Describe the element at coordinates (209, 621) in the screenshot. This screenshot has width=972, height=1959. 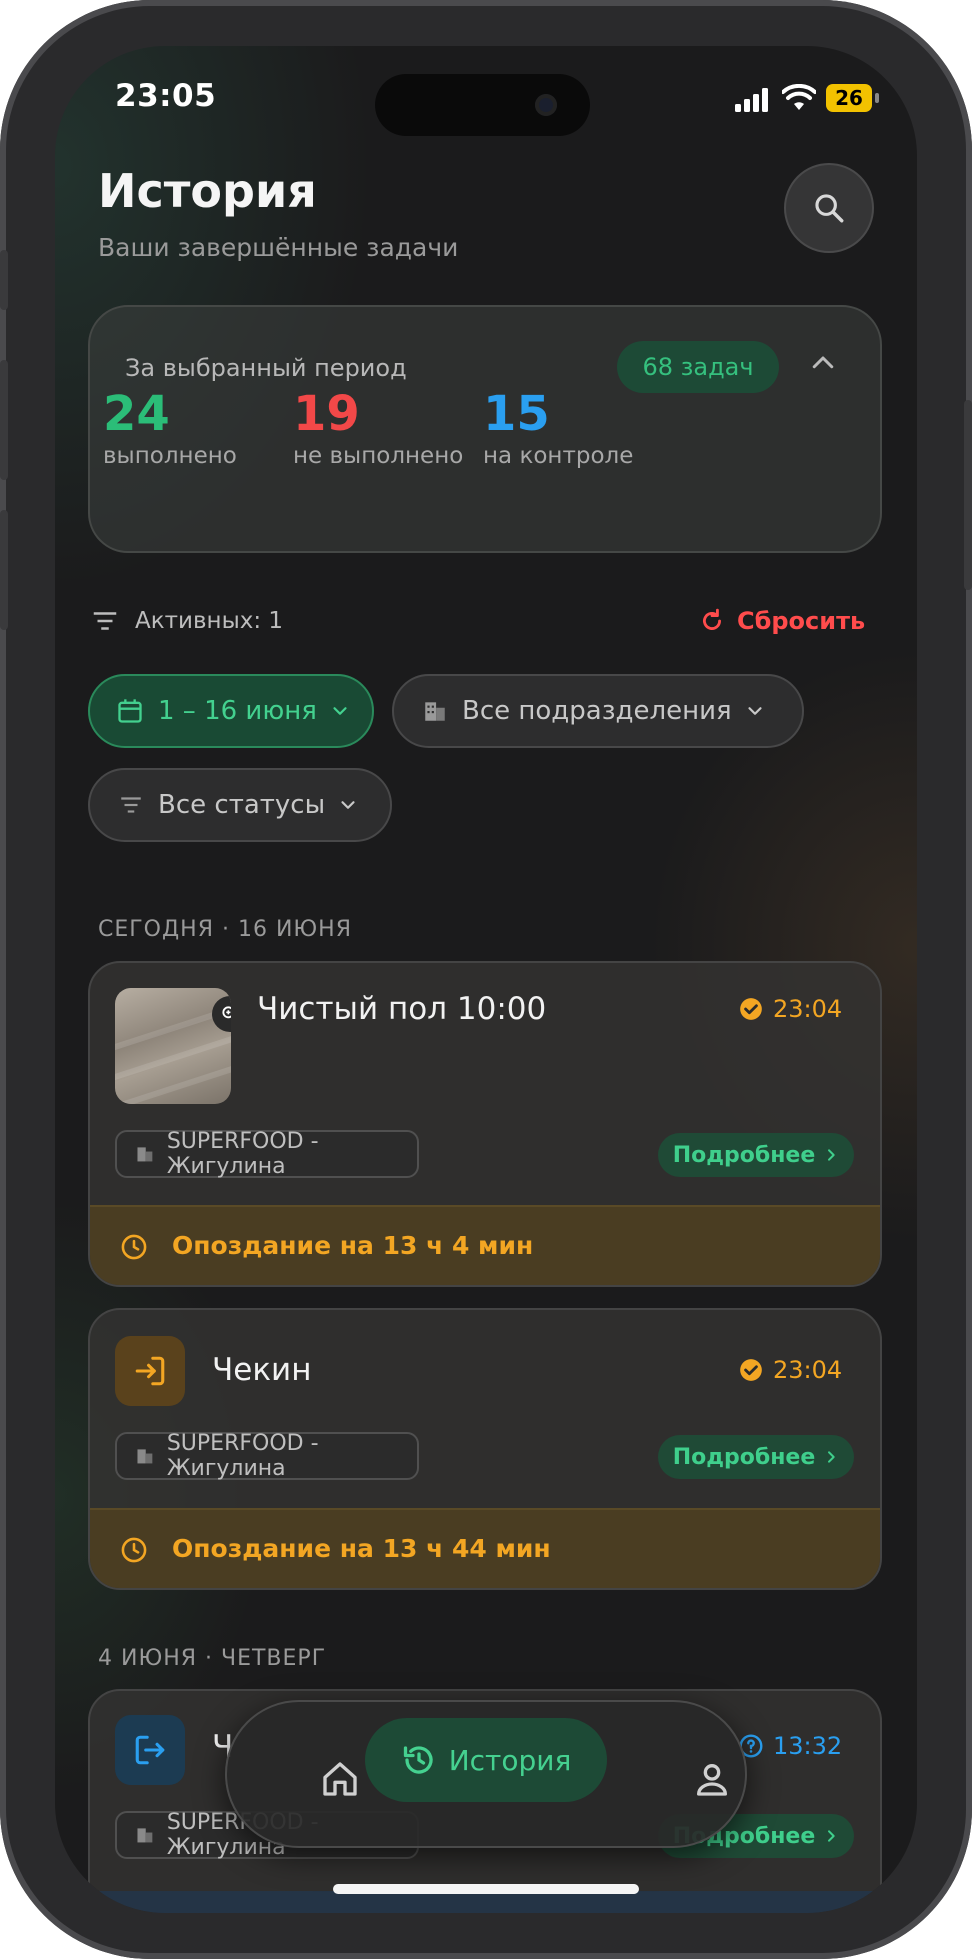
I see `active-filters-label: Активных: 1` at that location.